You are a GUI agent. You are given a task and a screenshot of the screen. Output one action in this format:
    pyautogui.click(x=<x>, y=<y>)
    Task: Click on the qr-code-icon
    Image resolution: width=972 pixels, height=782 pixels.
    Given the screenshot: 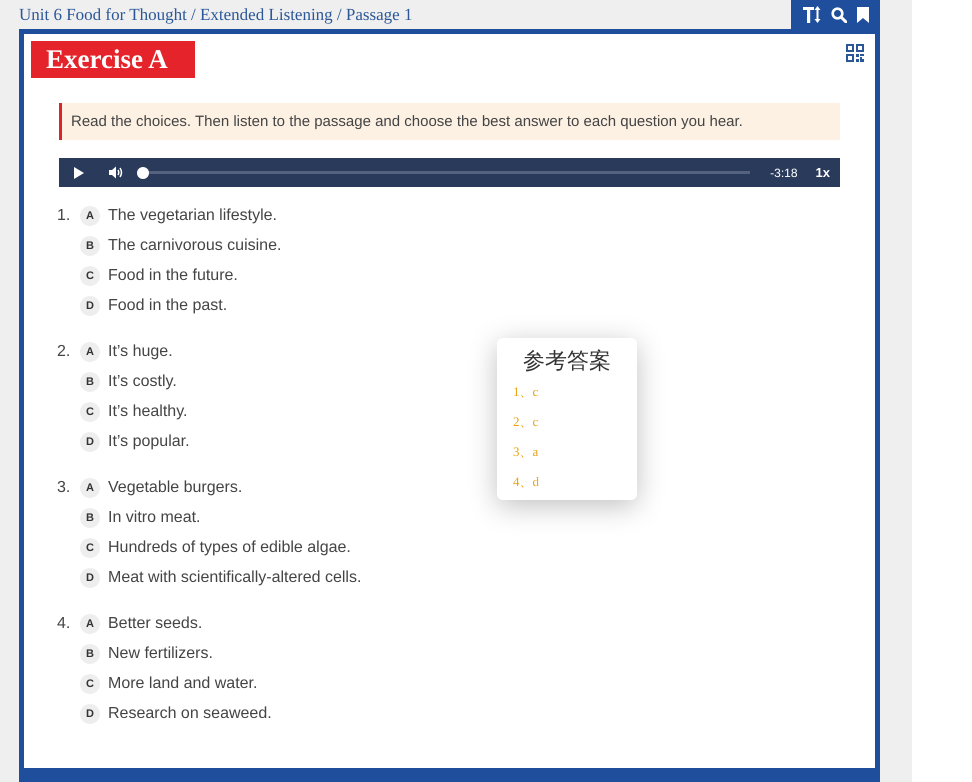 What is the action you would take?
    pyautogui.click(x=855, y=53)
    